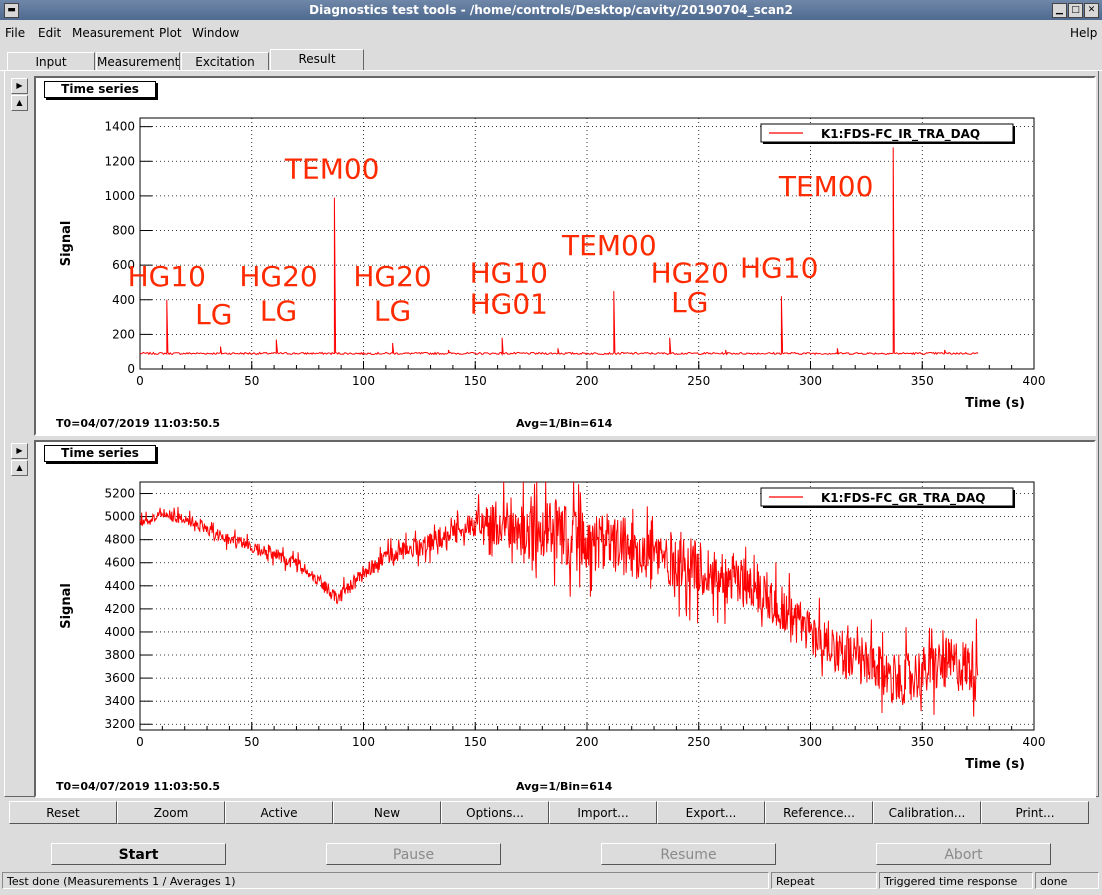 The height and width of the screenshot is (895, 1102). Describe the element at coordinates (824, 880) in the screenshot. I see `status-mode: Repeat` at that location.